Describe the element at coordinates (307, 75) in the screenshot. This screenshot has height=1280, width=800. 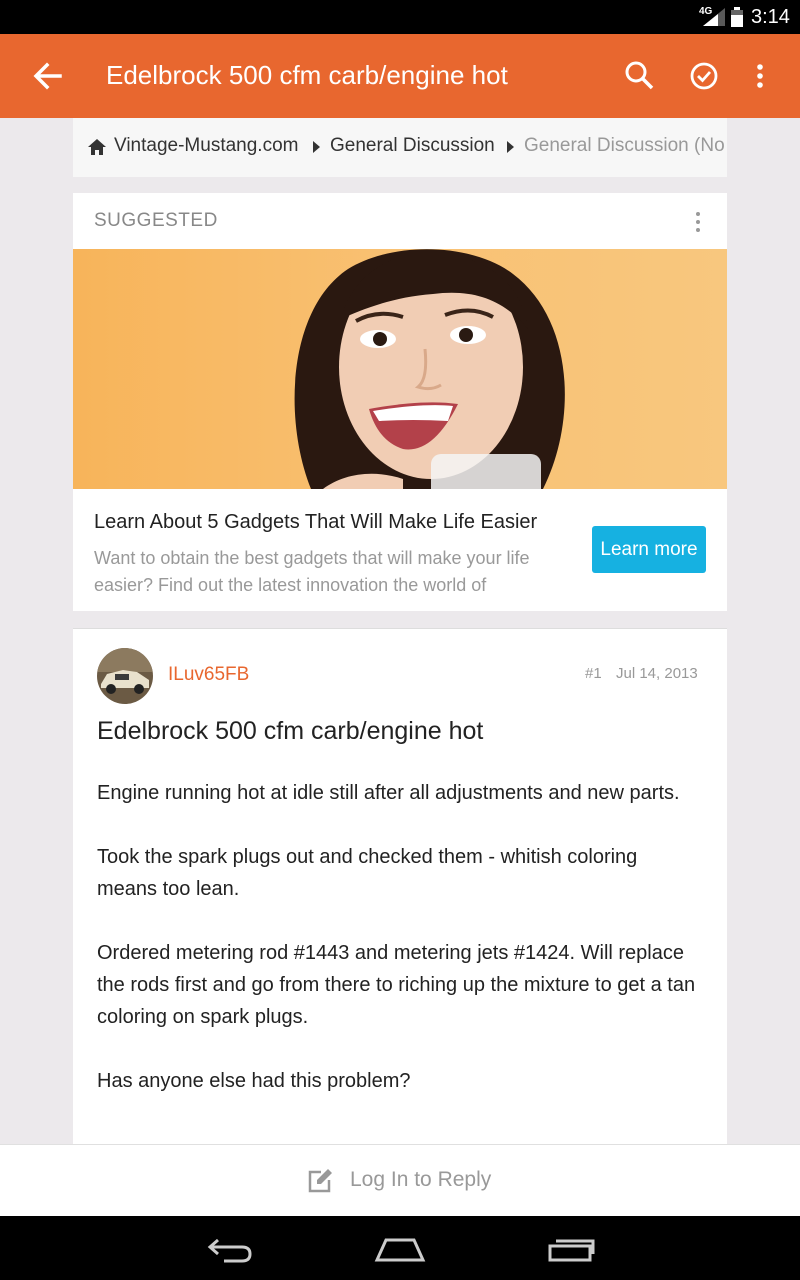
I see `thread-title: Edelbrock 500 cfm carb/engine hot` at that location.